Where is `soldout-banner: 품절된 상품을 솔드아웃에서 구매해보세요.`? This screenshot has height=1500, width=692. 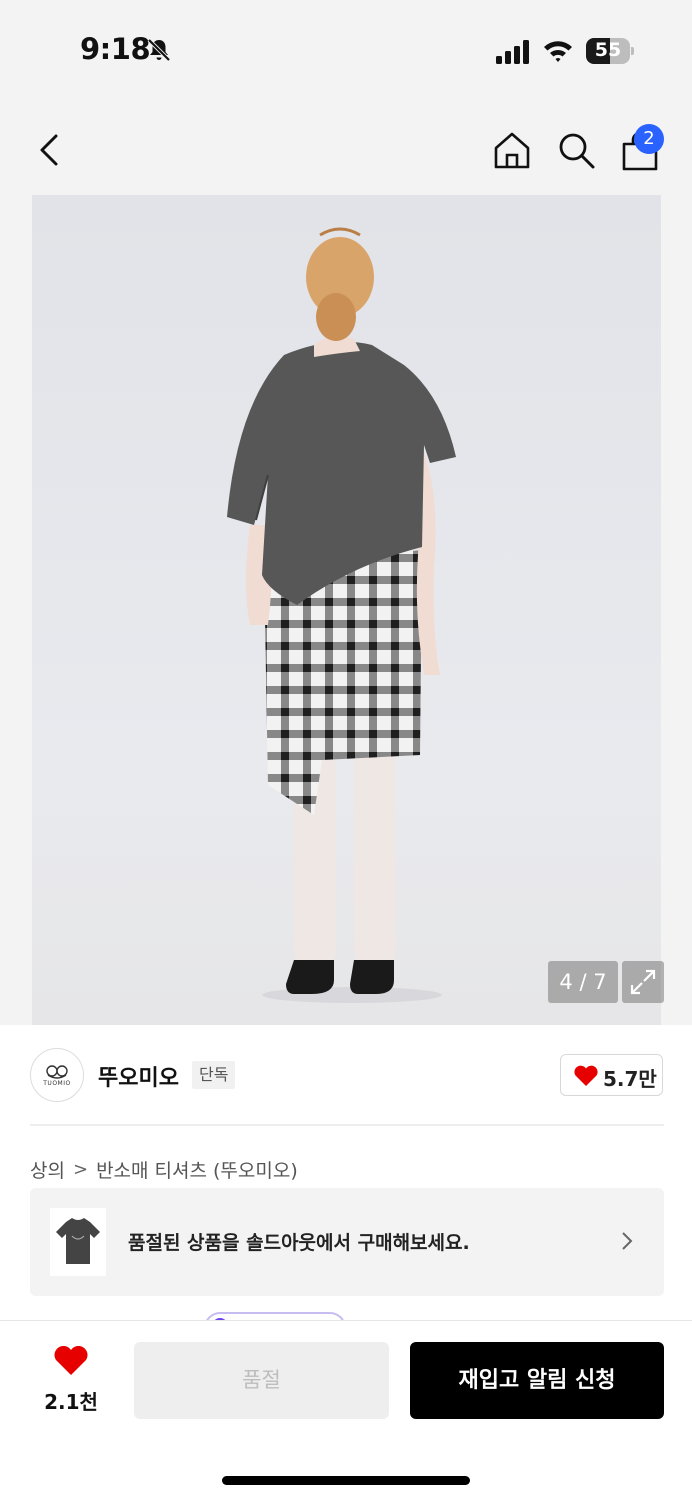 soldout-banner: 품절된 상품을 솔드아웃에서 구매해보세요. is located at coordinates (347, 1242).